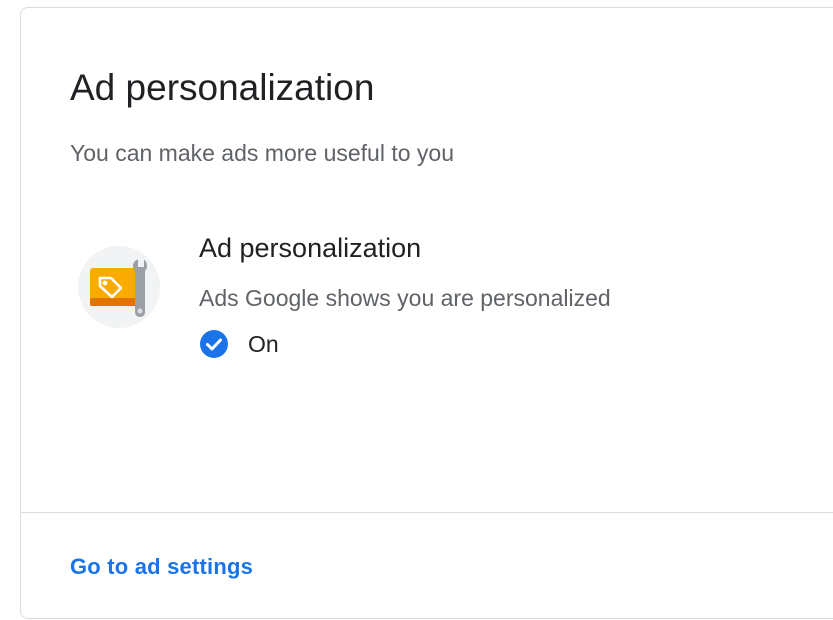 Image resolution: width=833 pixels, height=620 pixels. I want to click on status-indicator: On, so click(239, 344).